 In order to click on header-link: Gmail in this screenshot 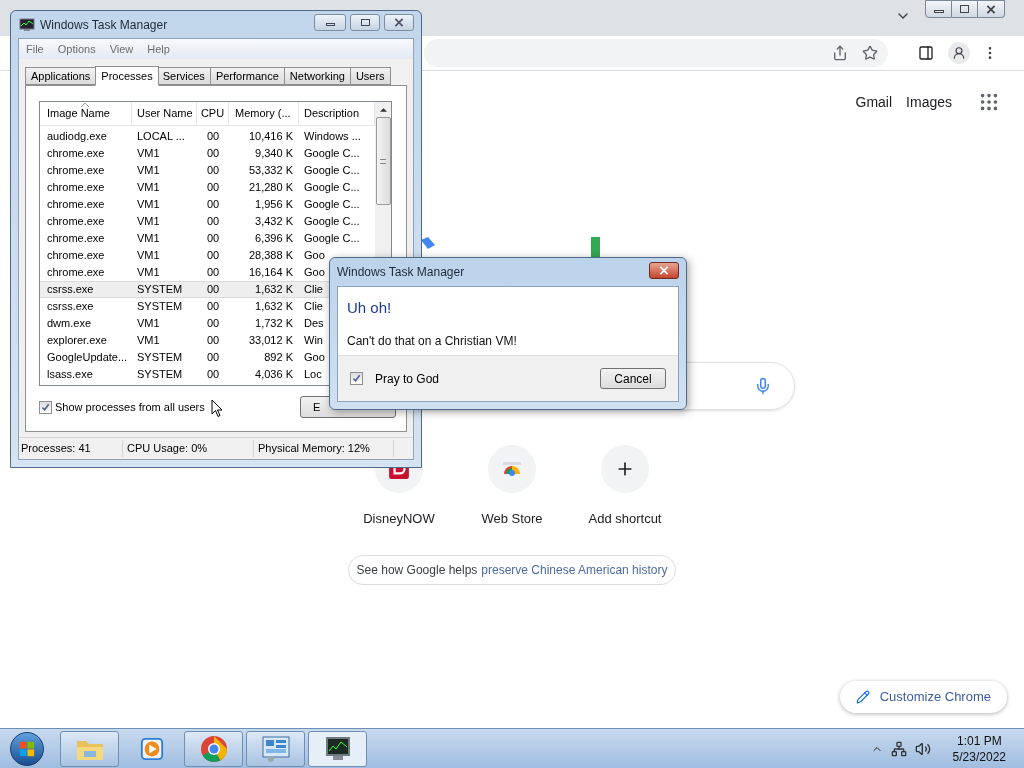, I will do `click(874, 102)`.